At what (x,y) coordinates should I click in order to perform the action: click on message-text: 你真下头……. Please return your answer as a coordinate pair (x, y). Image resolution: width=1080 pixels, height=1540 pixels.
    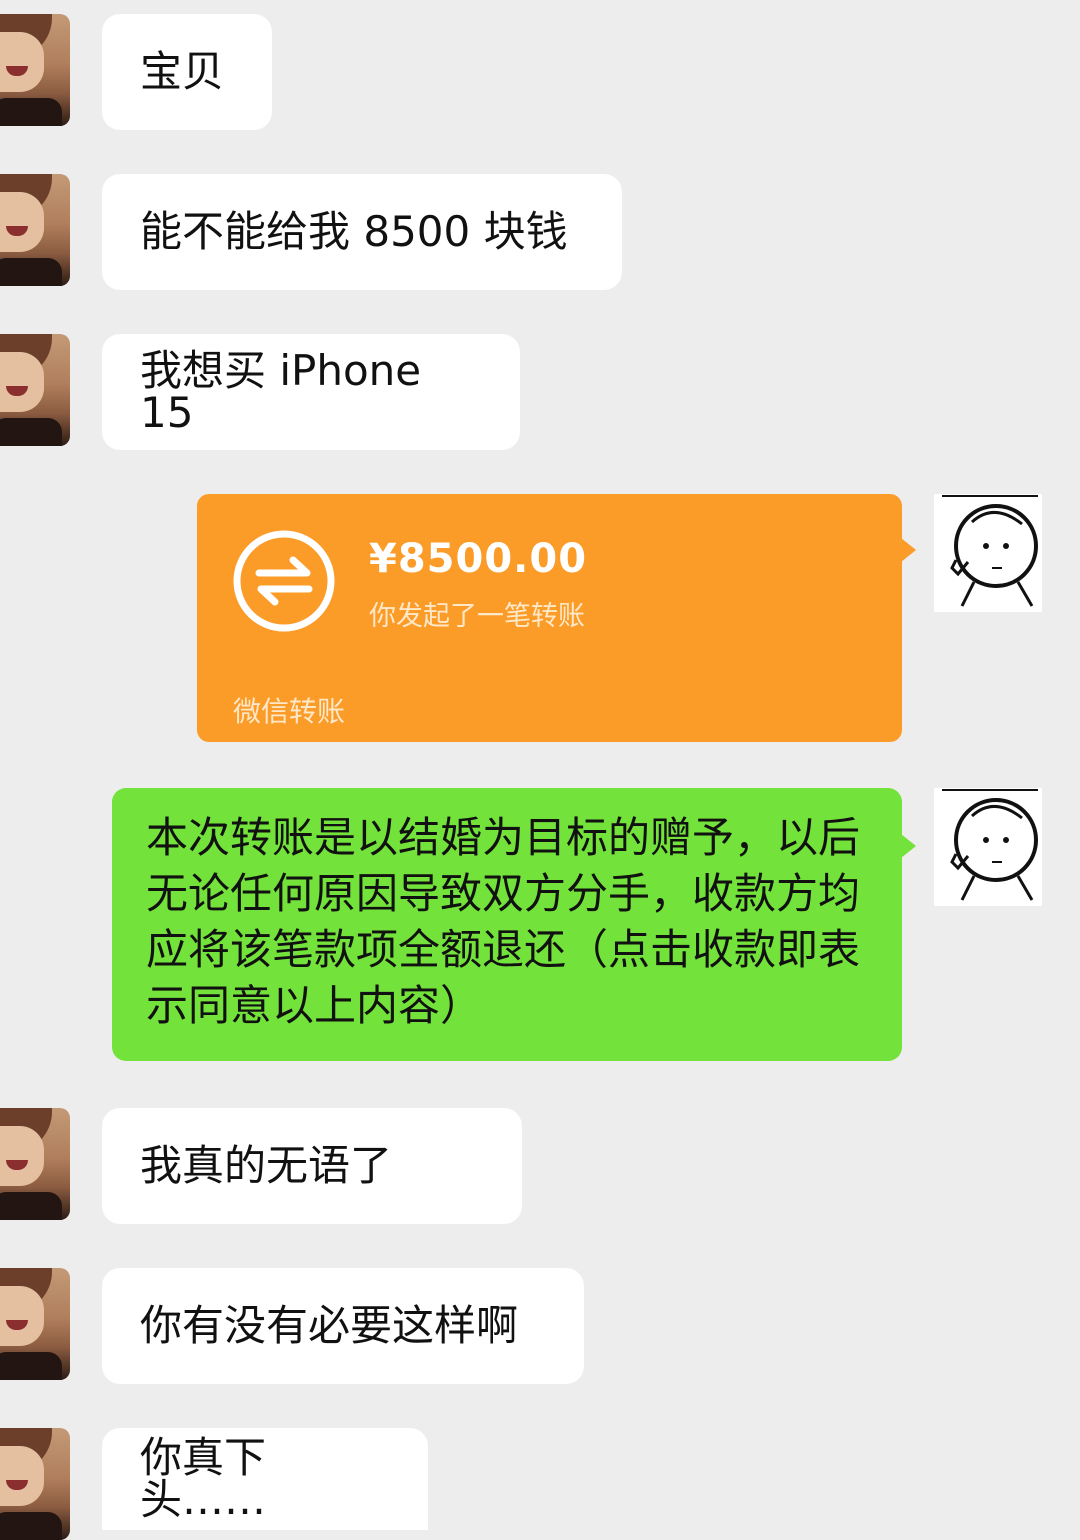
    Looking at the image, I should click on (203, 1478).